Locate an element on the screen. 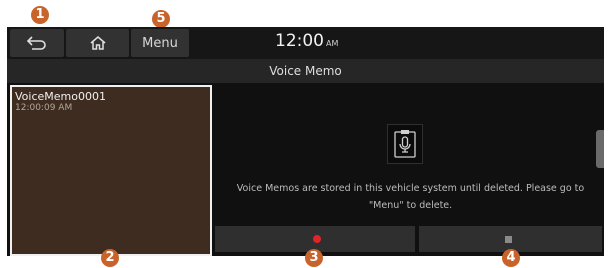 Image resolution: width=608 pixels, height=268 pixels. callout-4: 4 is located at coordinates (511, 258).